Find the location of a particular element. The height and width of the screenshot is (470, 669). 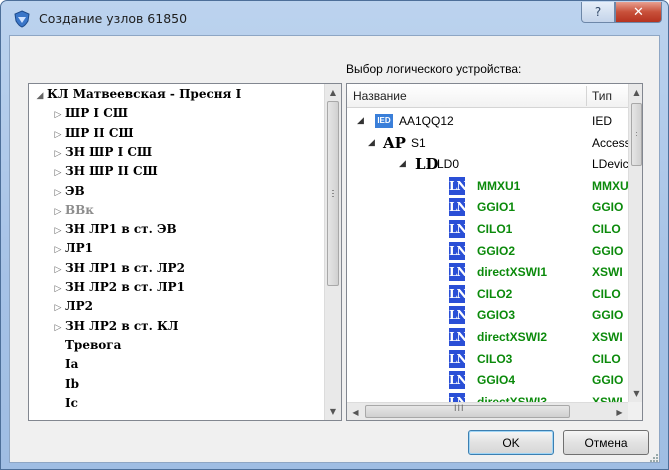

logical-node-name: CILO1 is located at coordinates (495, 229).